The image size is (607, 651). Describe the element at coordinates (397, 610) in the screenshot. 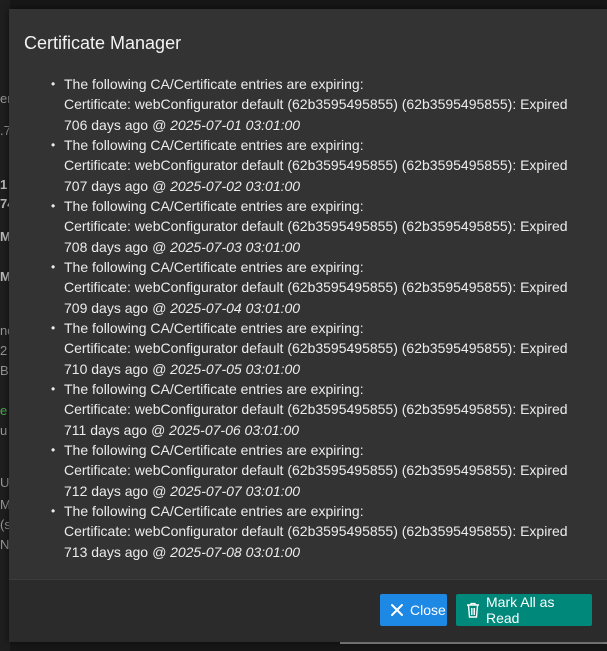

I see `close-icon` at that location.